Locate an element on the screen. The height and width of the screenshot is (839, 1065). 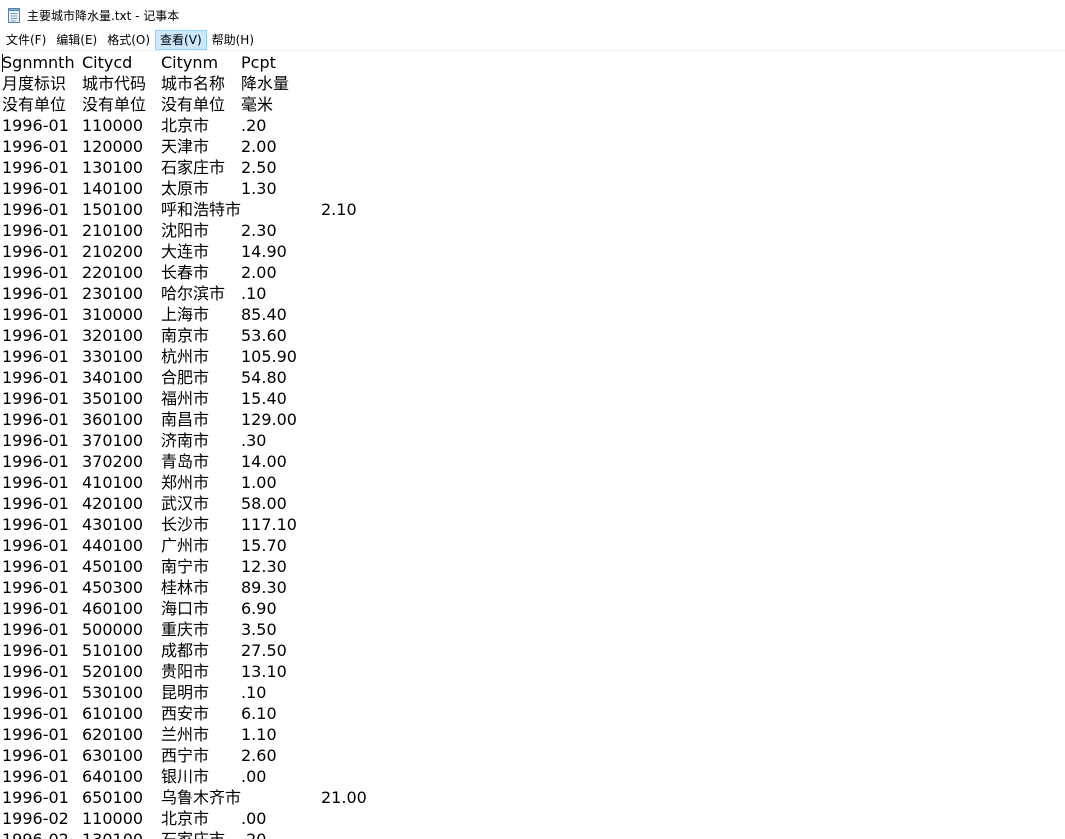
city-code-cell: 120000 is located at coordinates (113, 146).